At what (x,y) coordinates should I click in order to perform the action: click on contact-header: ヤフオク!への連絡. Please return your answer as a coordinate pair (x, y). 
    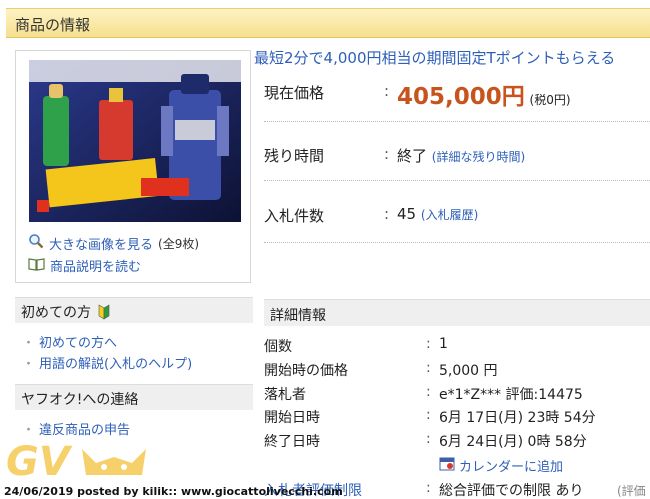
    Looking at the image, I should click on (134, 397).